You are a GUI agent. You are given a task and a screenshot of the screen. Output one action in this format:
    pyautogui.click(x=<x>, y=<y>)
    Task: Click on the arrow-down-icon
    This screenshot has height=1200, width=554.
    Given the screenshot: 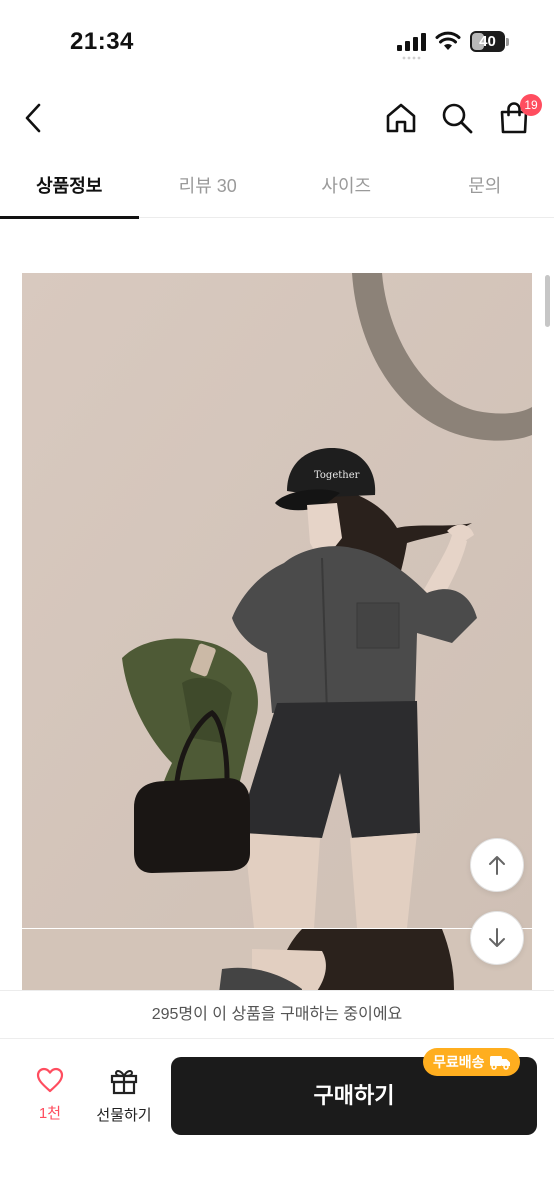 What is the action you would take?
    pyautogui.click(x=497, y=937)
    